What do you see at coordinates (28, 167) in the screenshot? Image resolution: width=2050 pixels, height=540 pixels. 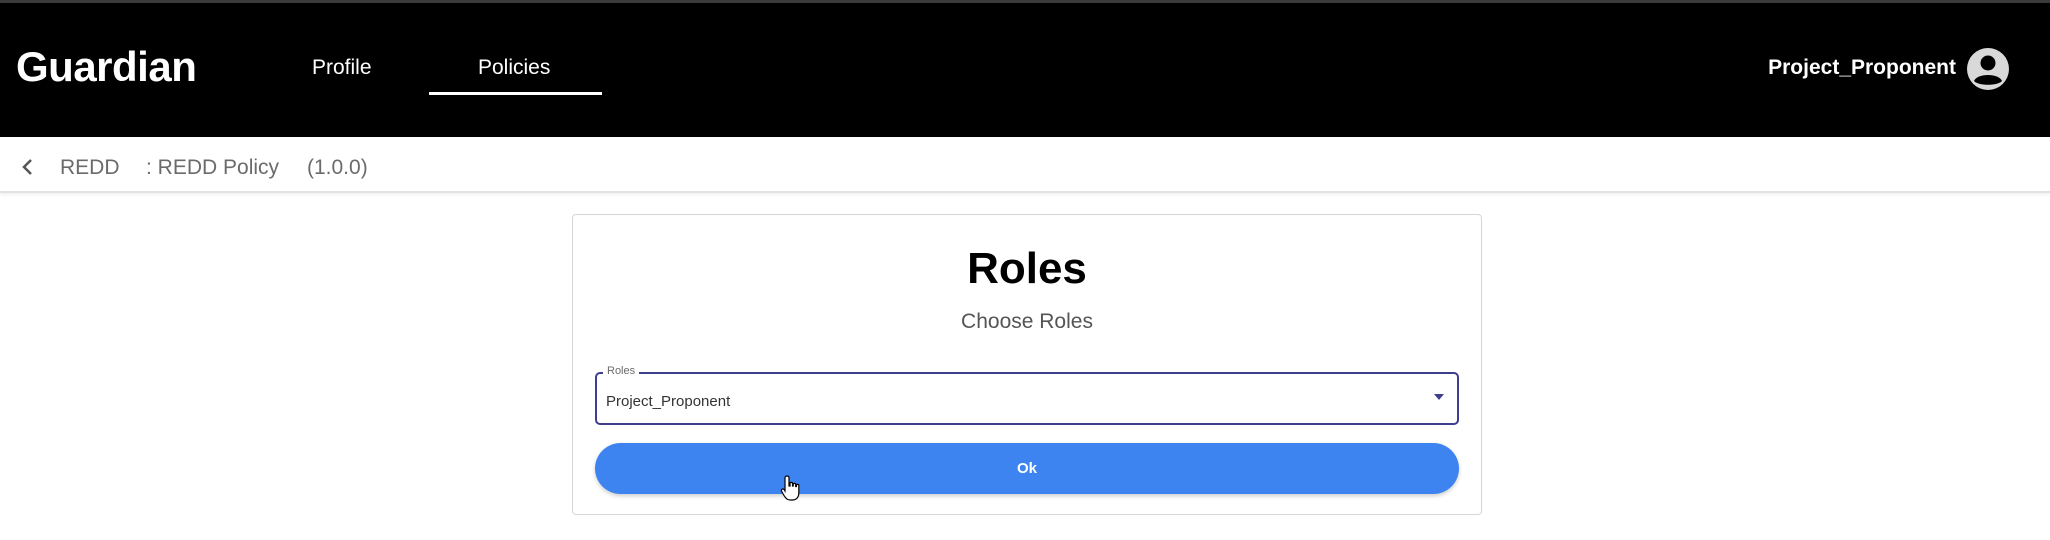 I see `chevron-left-icon` at bounding box center [28, 167].